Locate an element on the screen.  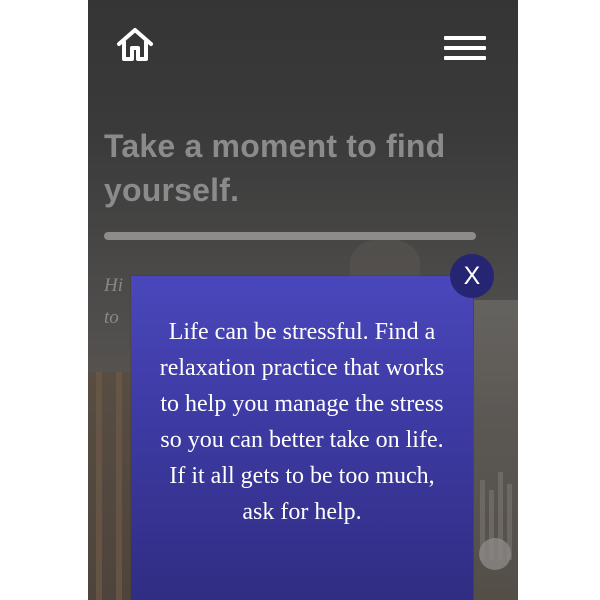
home-icon is located at coordinates (135, 44).